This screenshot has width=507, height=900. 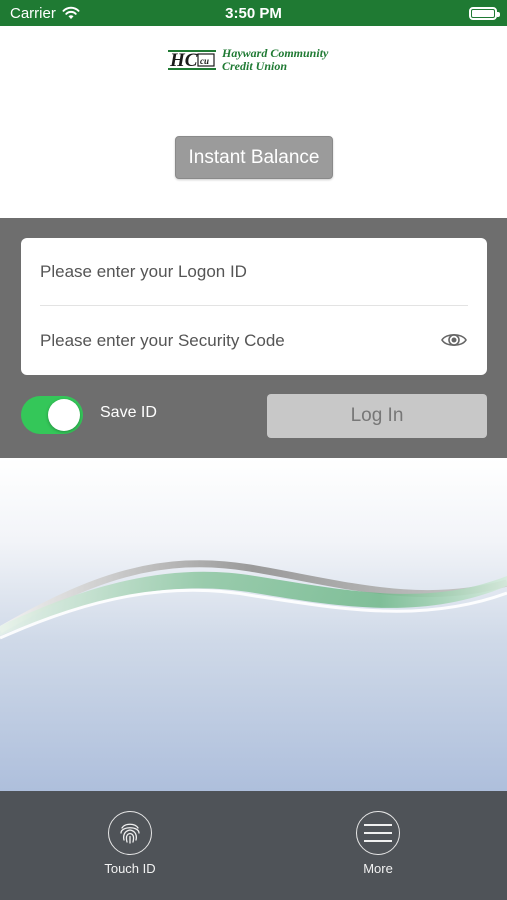 I want to click on logo-text: Hayward Community Credit Union, so click(x=275, y=60).